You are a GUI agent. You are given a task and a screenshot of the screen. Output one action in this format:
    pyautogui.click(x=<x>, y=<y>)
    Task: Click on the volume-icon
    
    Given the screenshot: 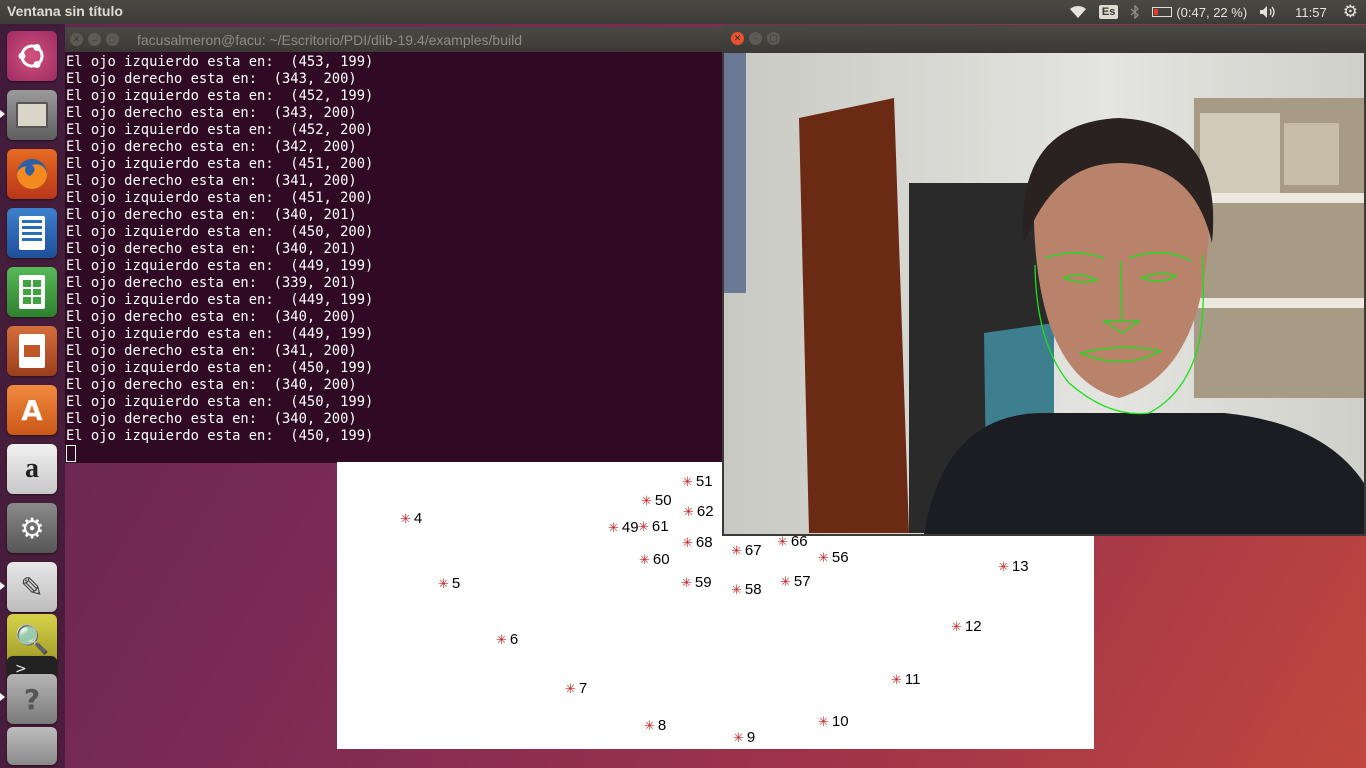 What is the action you would take?
    pyautogui.click(x=1268, y=12)
    